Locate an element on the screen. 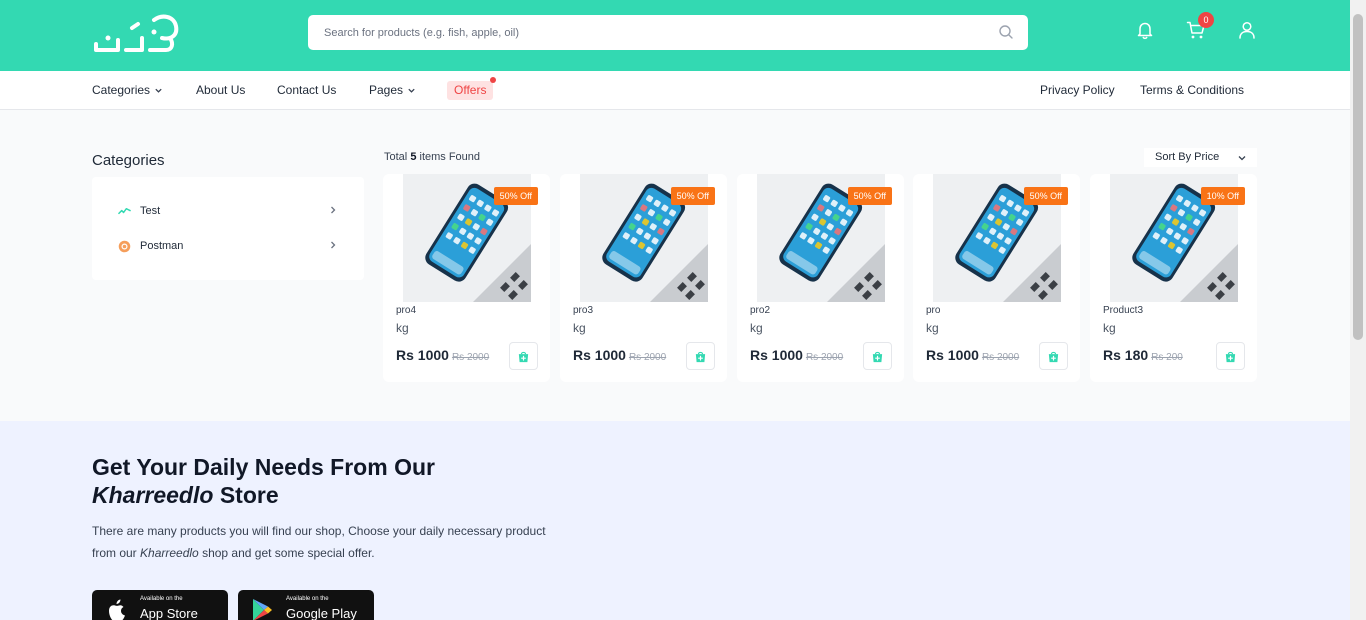 Image resolution: width=1366 pixels, height=620 pixels. promo-heading-line1: Get Your Daily Needs From Our is located at coordinates (263, 467).